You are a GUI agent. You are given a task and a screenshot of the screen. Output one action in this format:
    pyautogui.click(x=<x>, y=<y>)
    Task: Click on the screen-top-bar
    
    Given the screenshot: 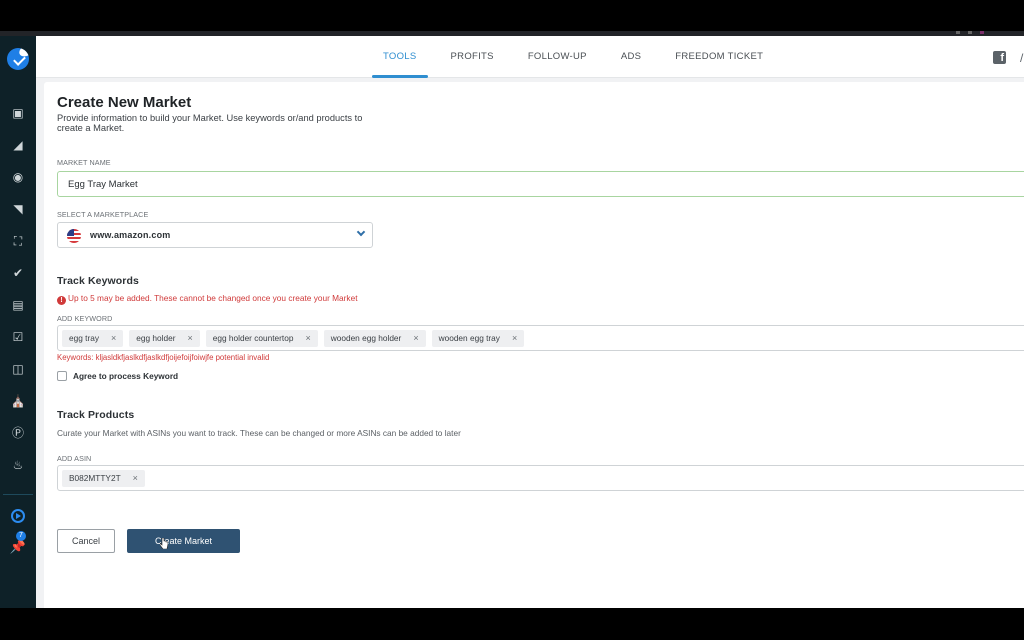 What is the action you would take?
    pyautogui.click(x=512, y=18)
    